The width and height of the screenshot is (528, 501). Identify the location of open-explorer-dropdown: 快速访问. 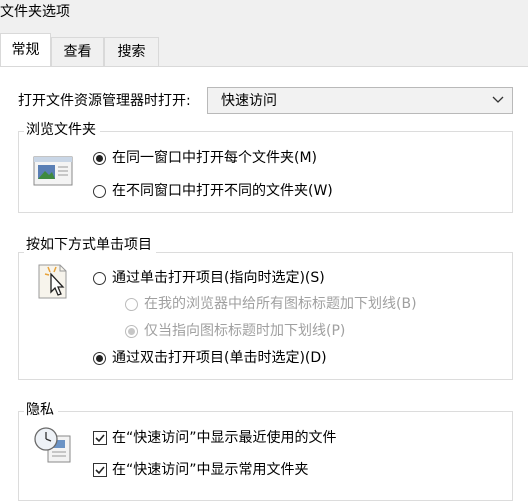
(360, 100).